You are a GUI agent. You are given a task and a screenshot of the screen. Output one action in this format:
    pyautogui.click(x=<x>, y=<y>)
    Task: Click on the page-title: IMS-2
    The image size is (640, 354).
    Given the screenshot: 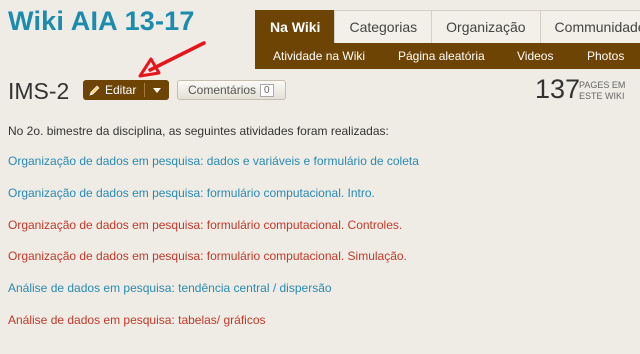 What is the action you would take?
    pyautogui.click(x=39, y=91)
    